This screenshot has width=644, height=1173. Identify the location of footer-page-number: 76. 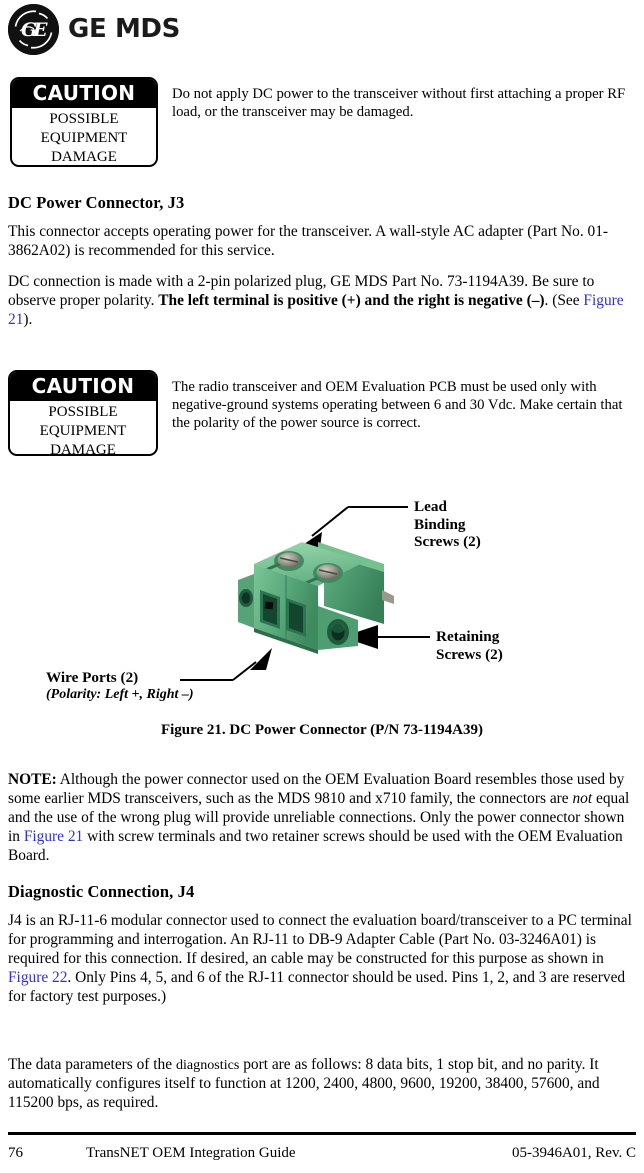
(15, 1153).